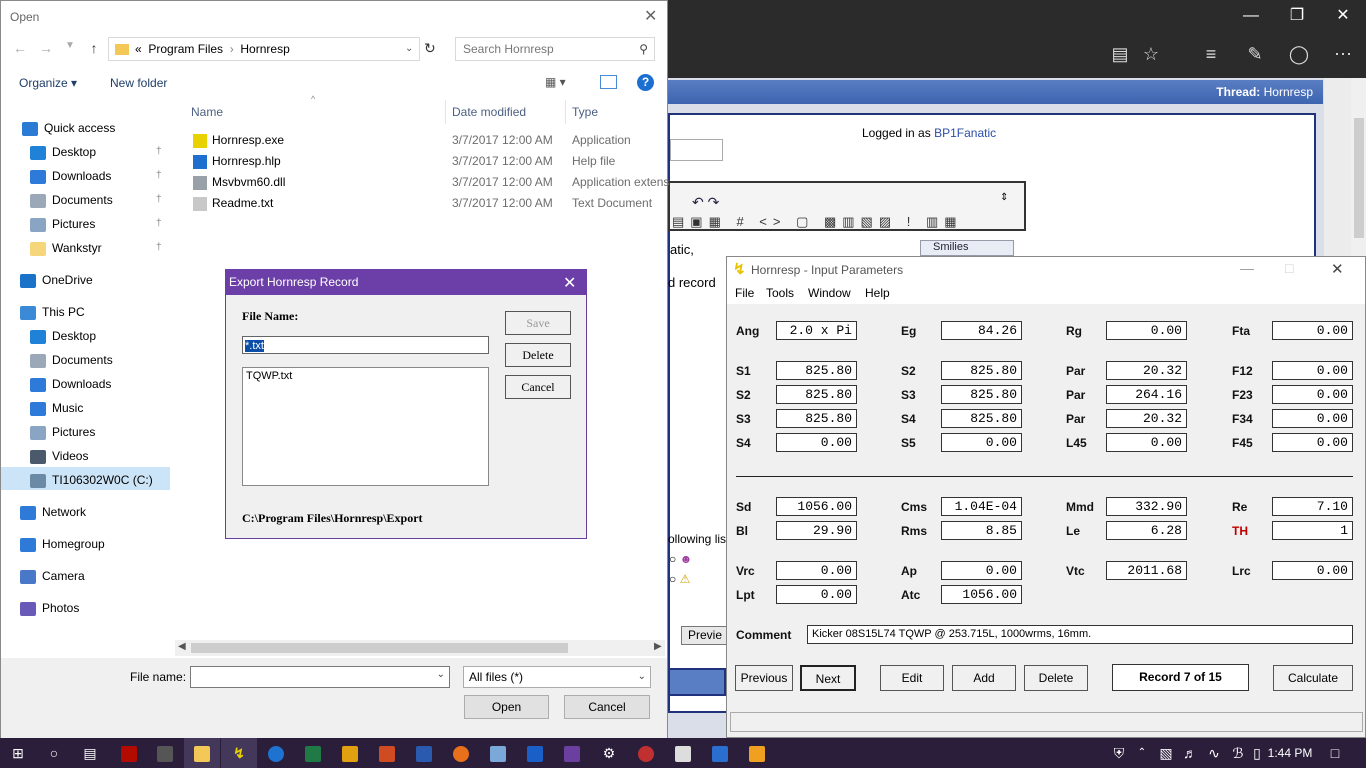 The width and height of the screenshot is (1366, 768). What do you see at coordinates (54, 753) in the screenshot?
I see `cortana-icon: ○` at bounding box center [54, 753].